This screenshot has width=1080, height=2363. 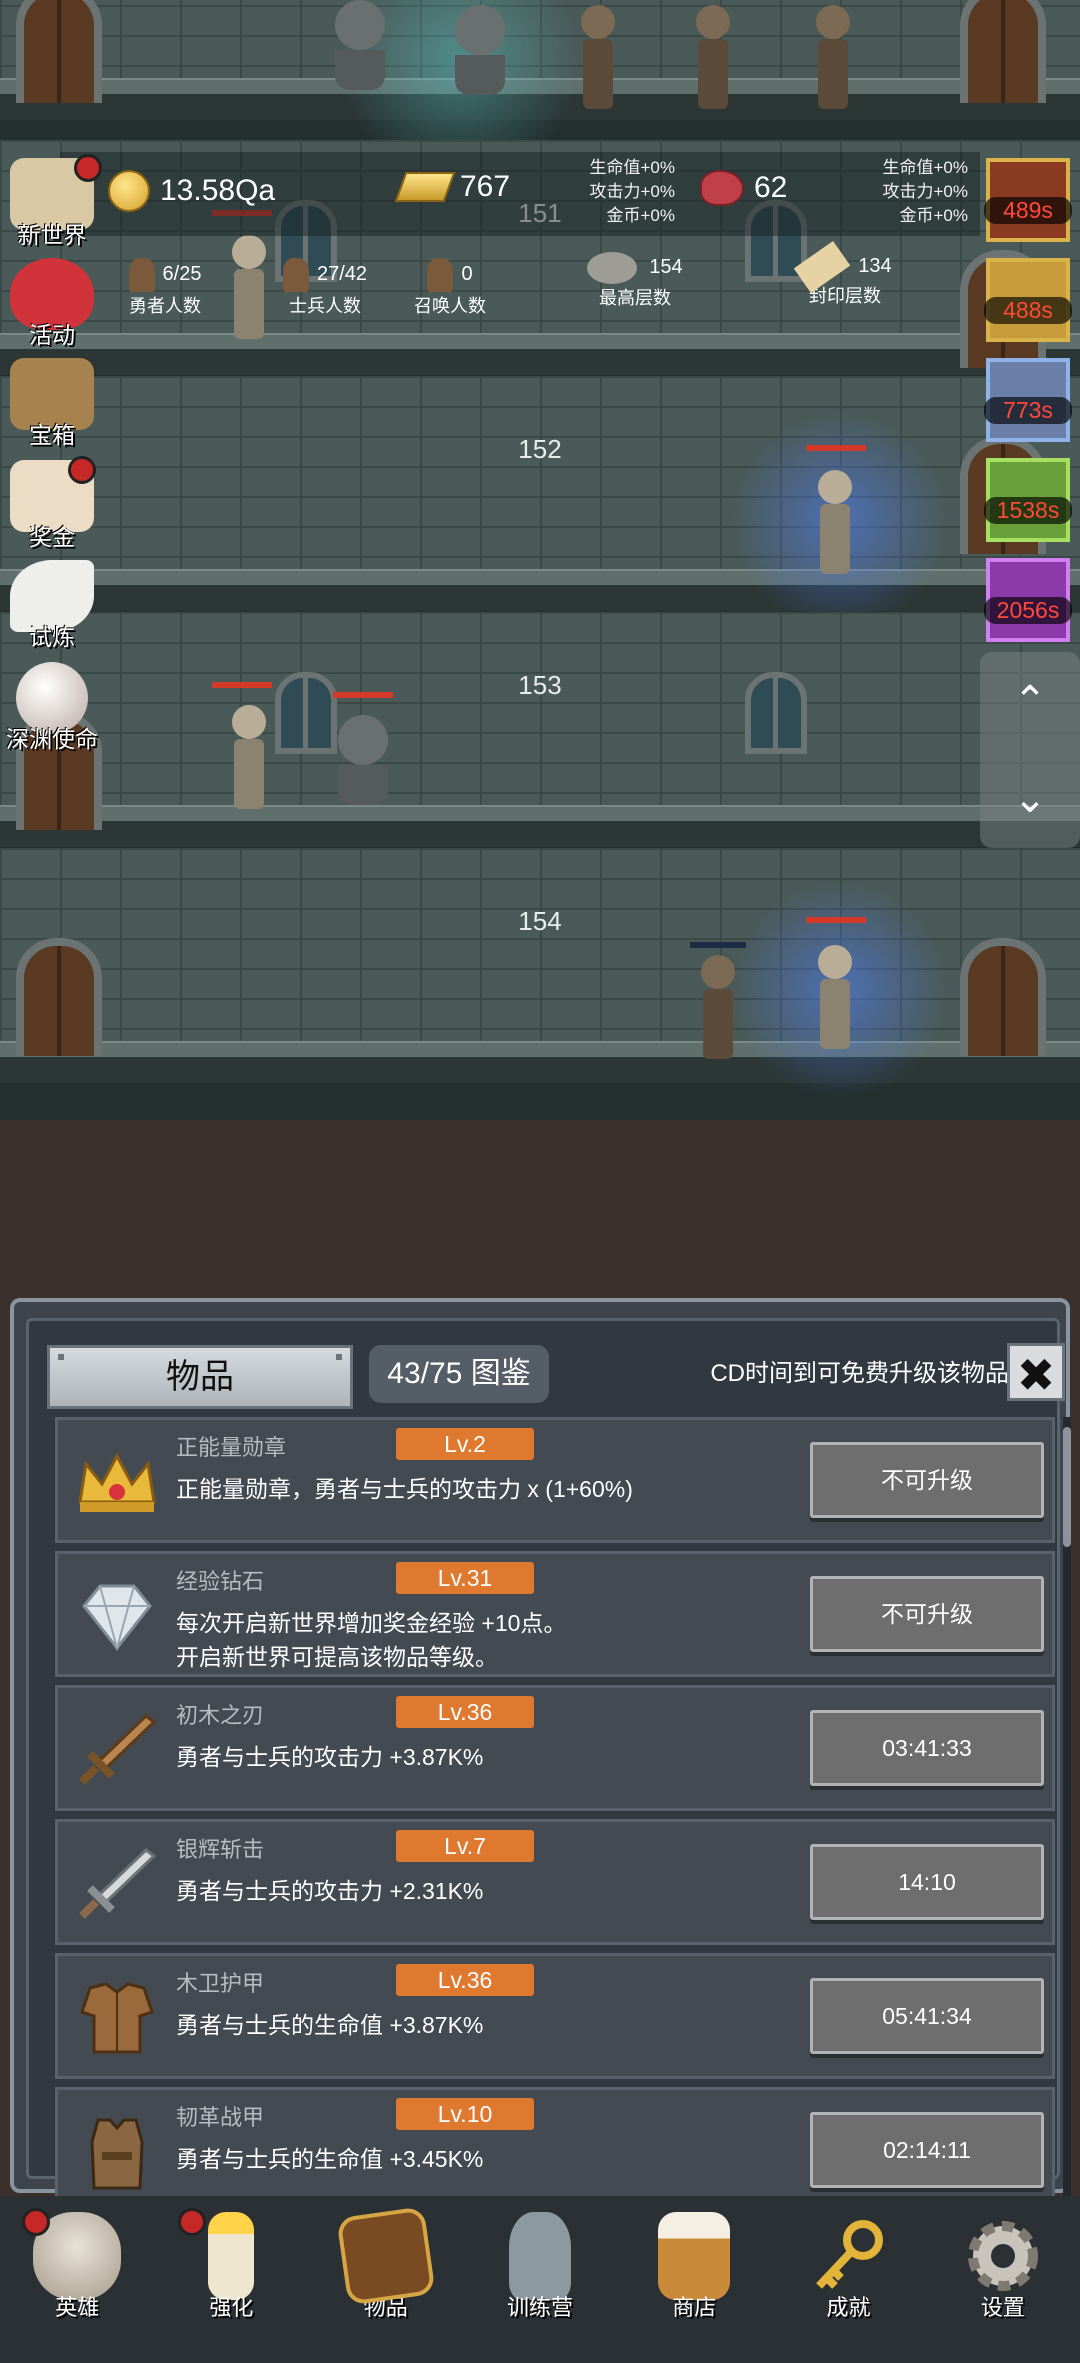 I want to click on list-item: 初木之刃 Lv.36 勇者与士兵的攻击力 +3.87K% 03:41:33, so click(x=555, y=1748).